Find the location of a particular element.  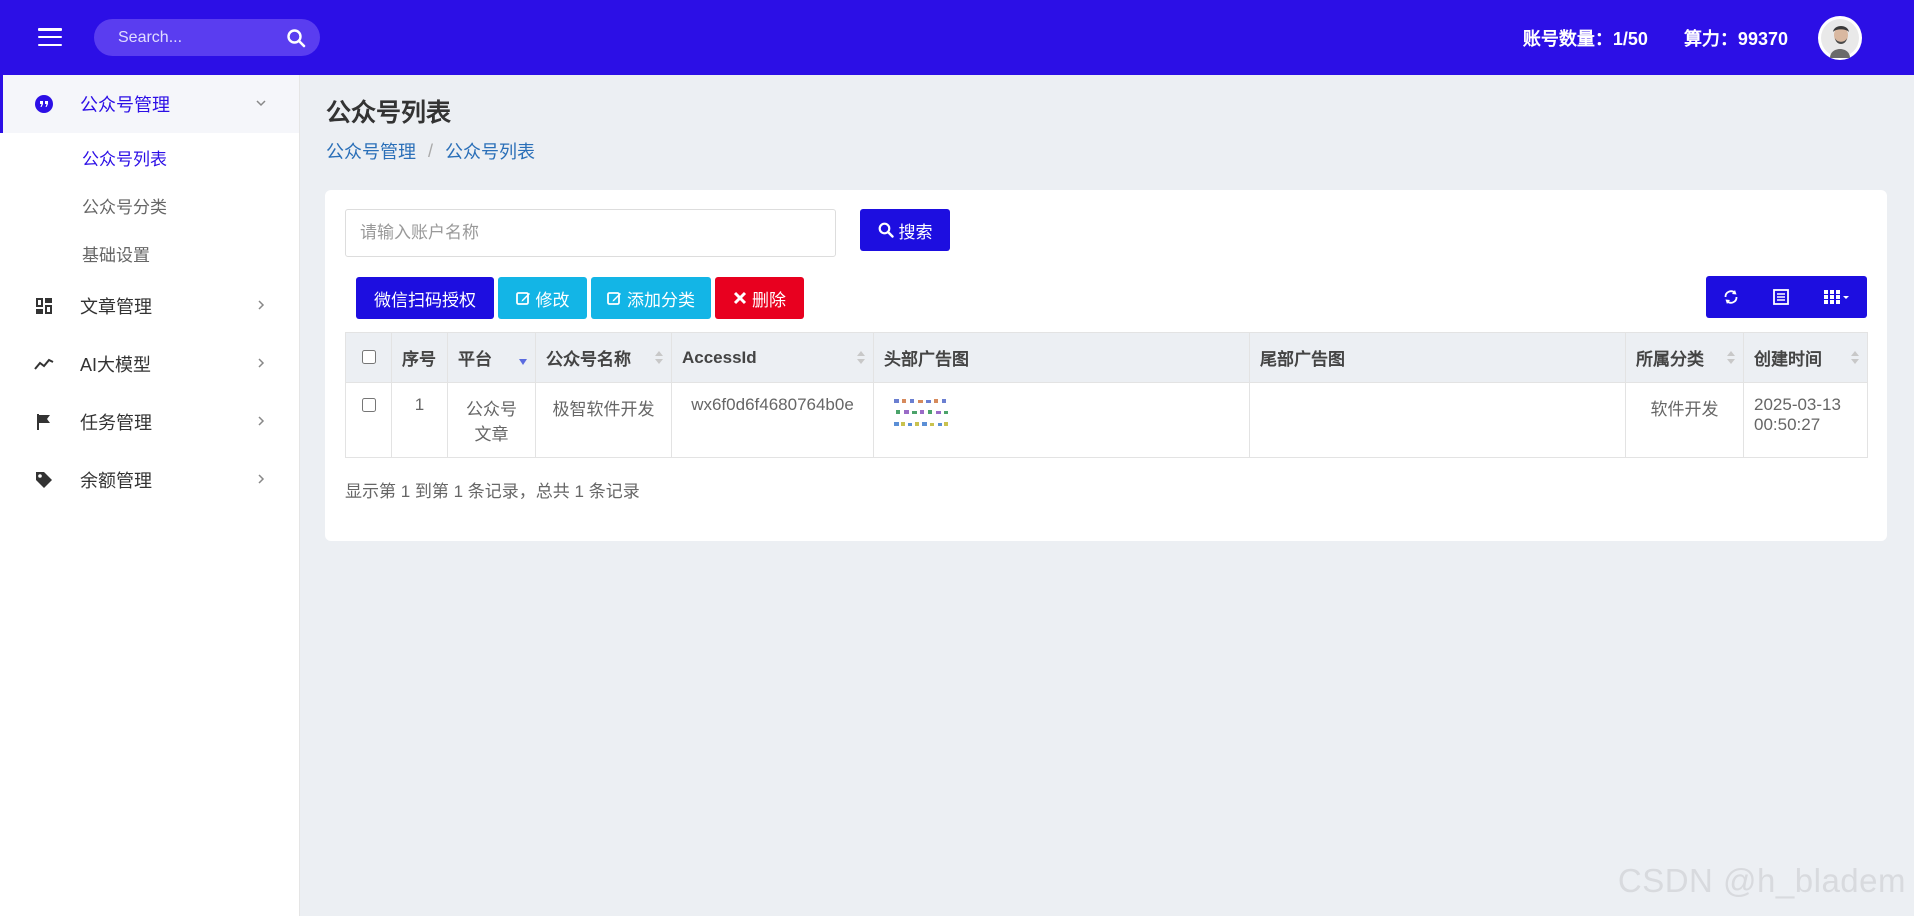

select-all-checkbox is located at coordinates (368, 356).